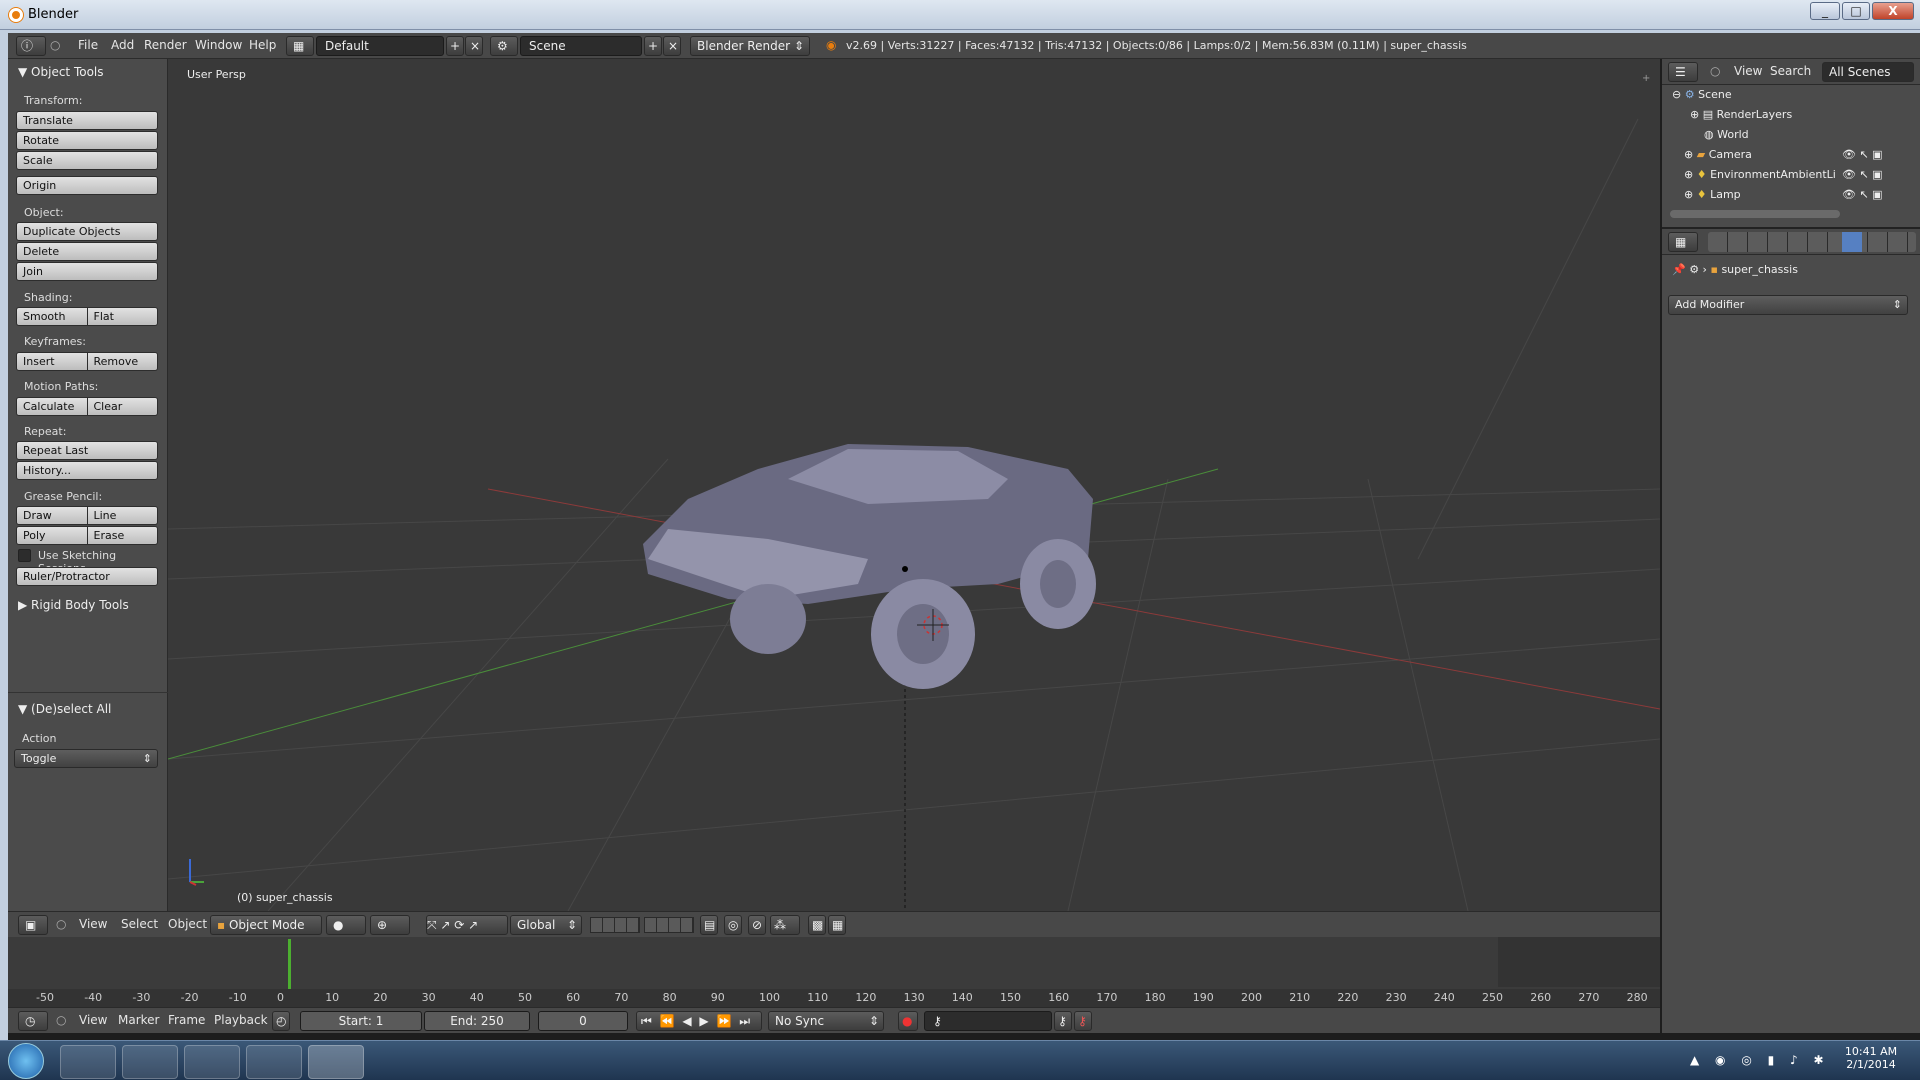  I want to click on timeline-menu-playback: Playback, so click(241, 1020).